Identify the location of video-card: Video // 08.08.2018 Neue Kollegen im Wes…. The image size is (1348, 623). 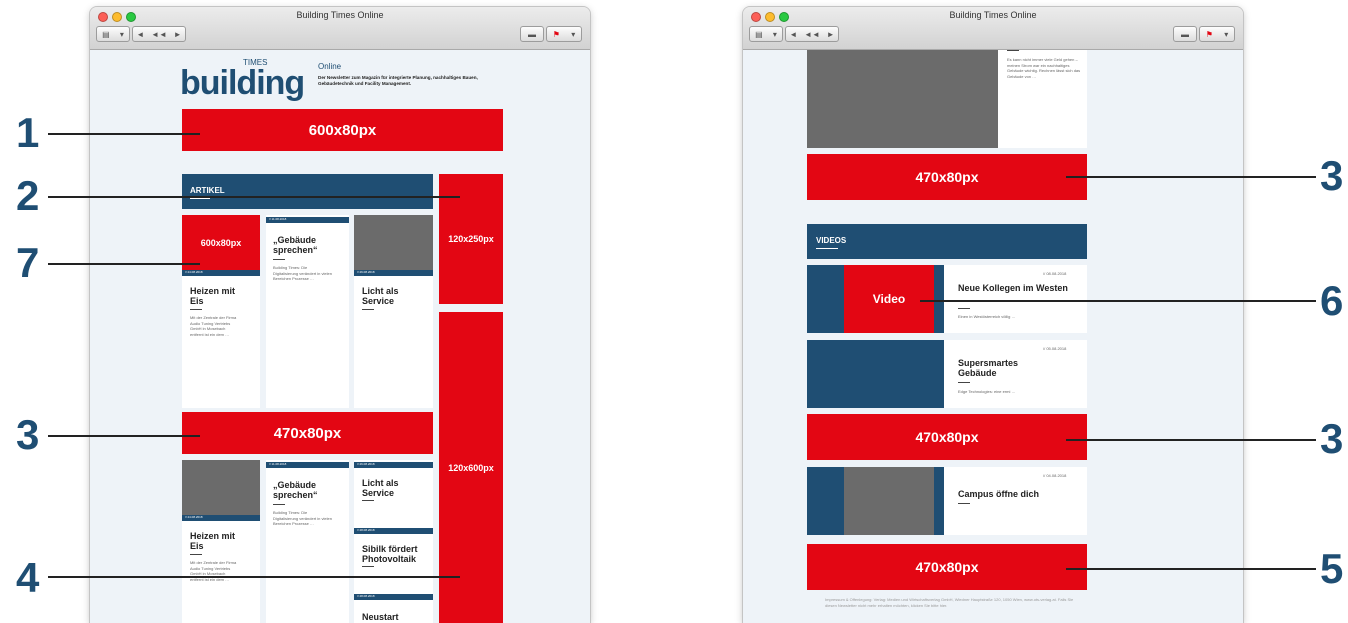
(947, 299).